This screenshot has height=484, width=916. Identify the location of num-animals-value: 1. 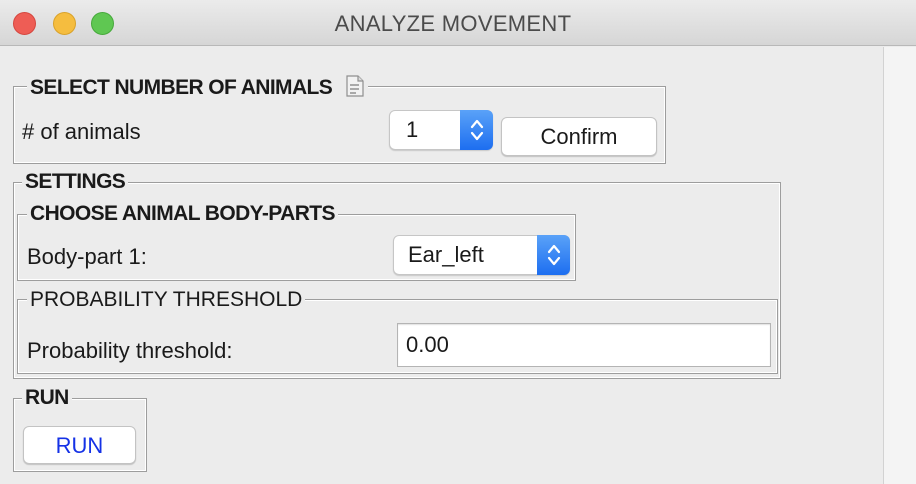
(412, 129).